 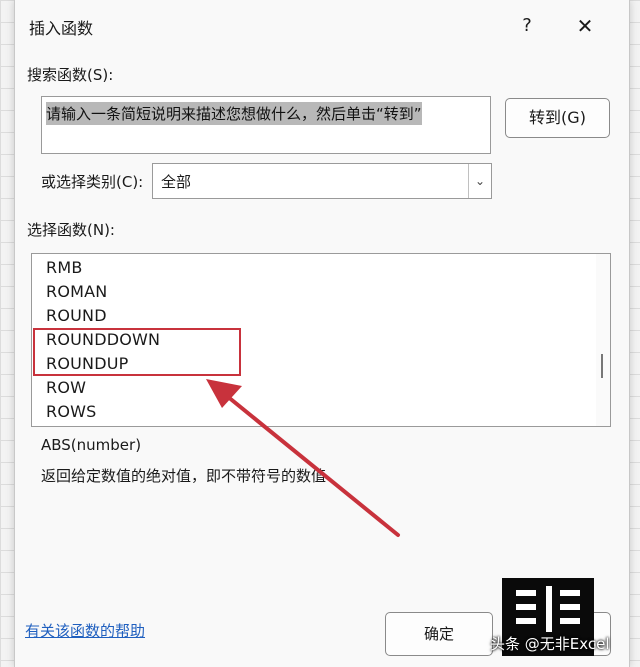 What do you see at coordinates (550, 644) in the screenshot?
I see `watermark-text: 头条 @无非Excel` at bounding box center [550, 644].